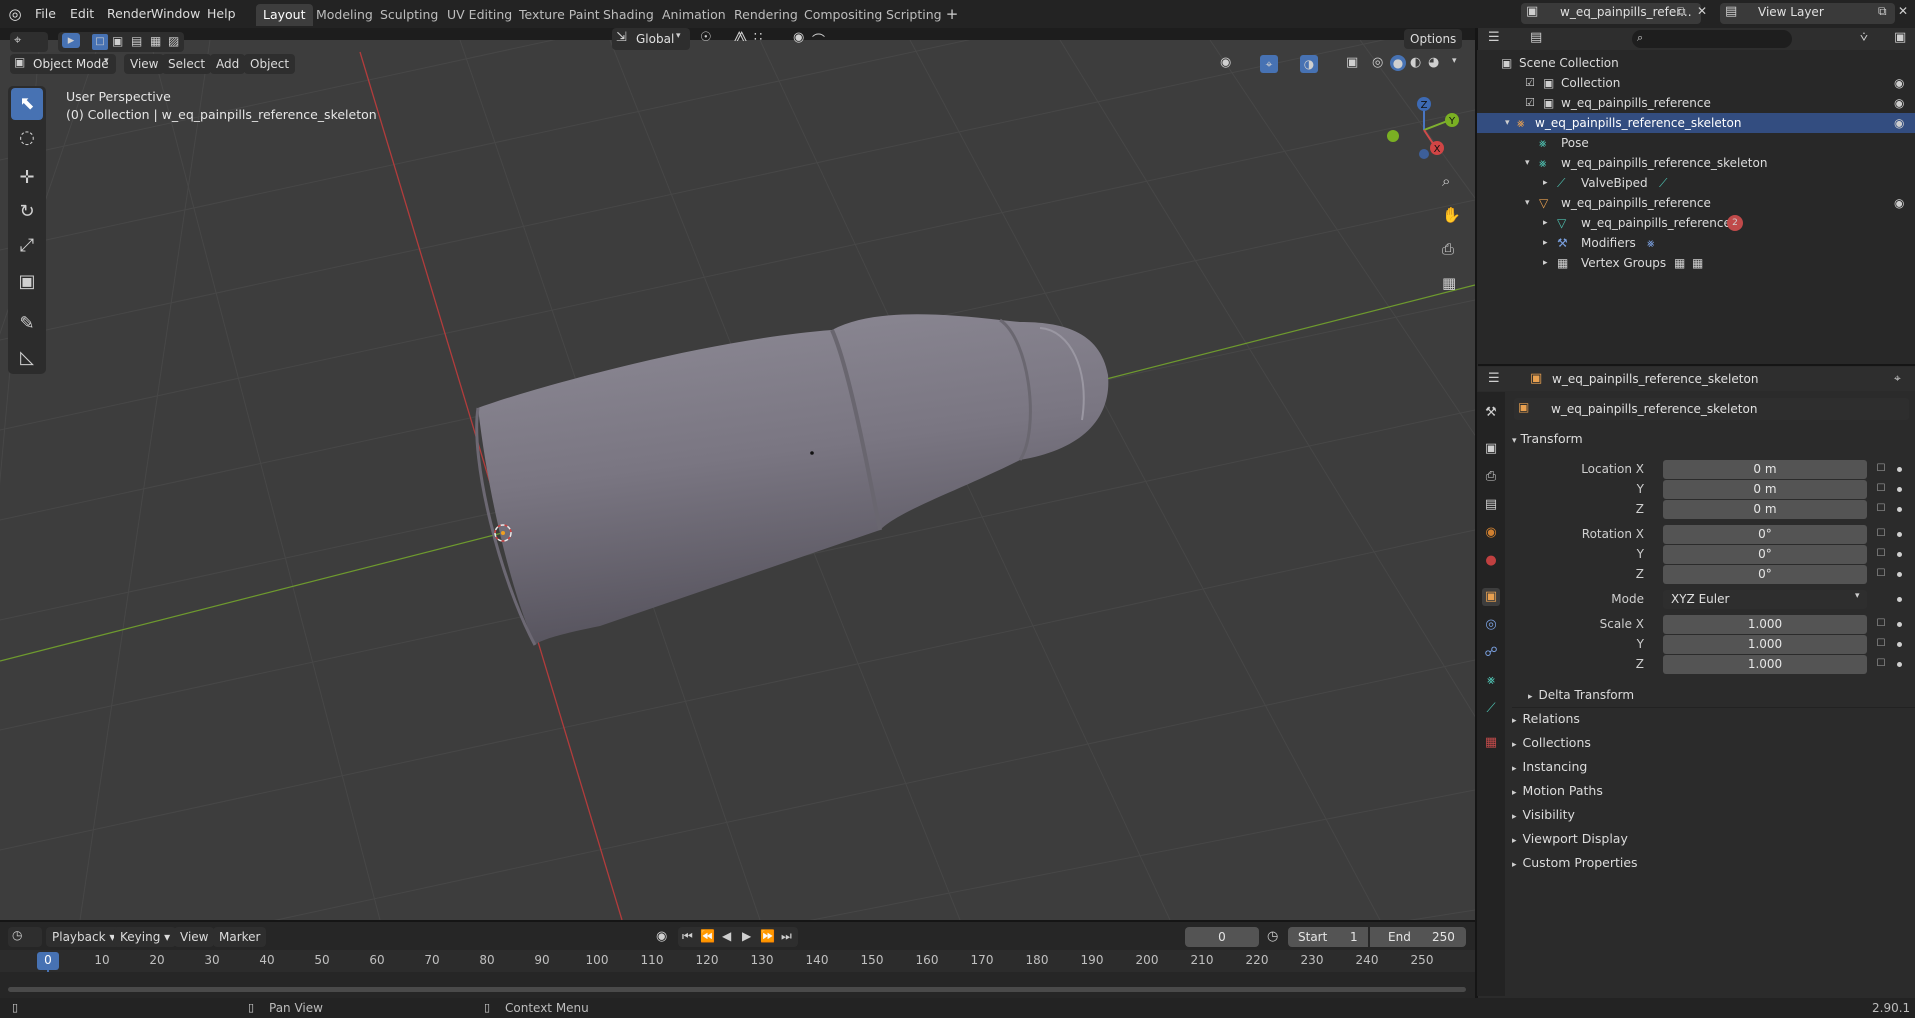 The height and width of the screenshot is (1018, 1915). Describe the element at coordinates (1897, 378) in the screenshot. I see `pin-icon: ⌖` at that location.